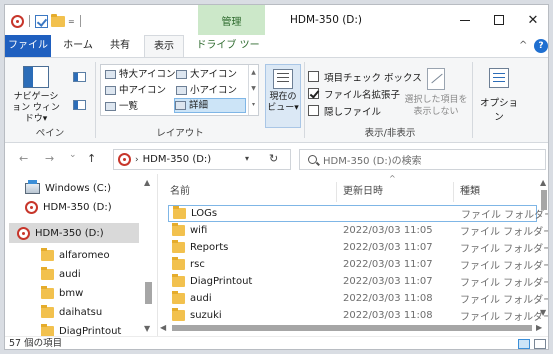 The height and width of the screenshot is (354, 553). I want to click on nav-item-windows-c: Windows (C:), so click(81, 188).